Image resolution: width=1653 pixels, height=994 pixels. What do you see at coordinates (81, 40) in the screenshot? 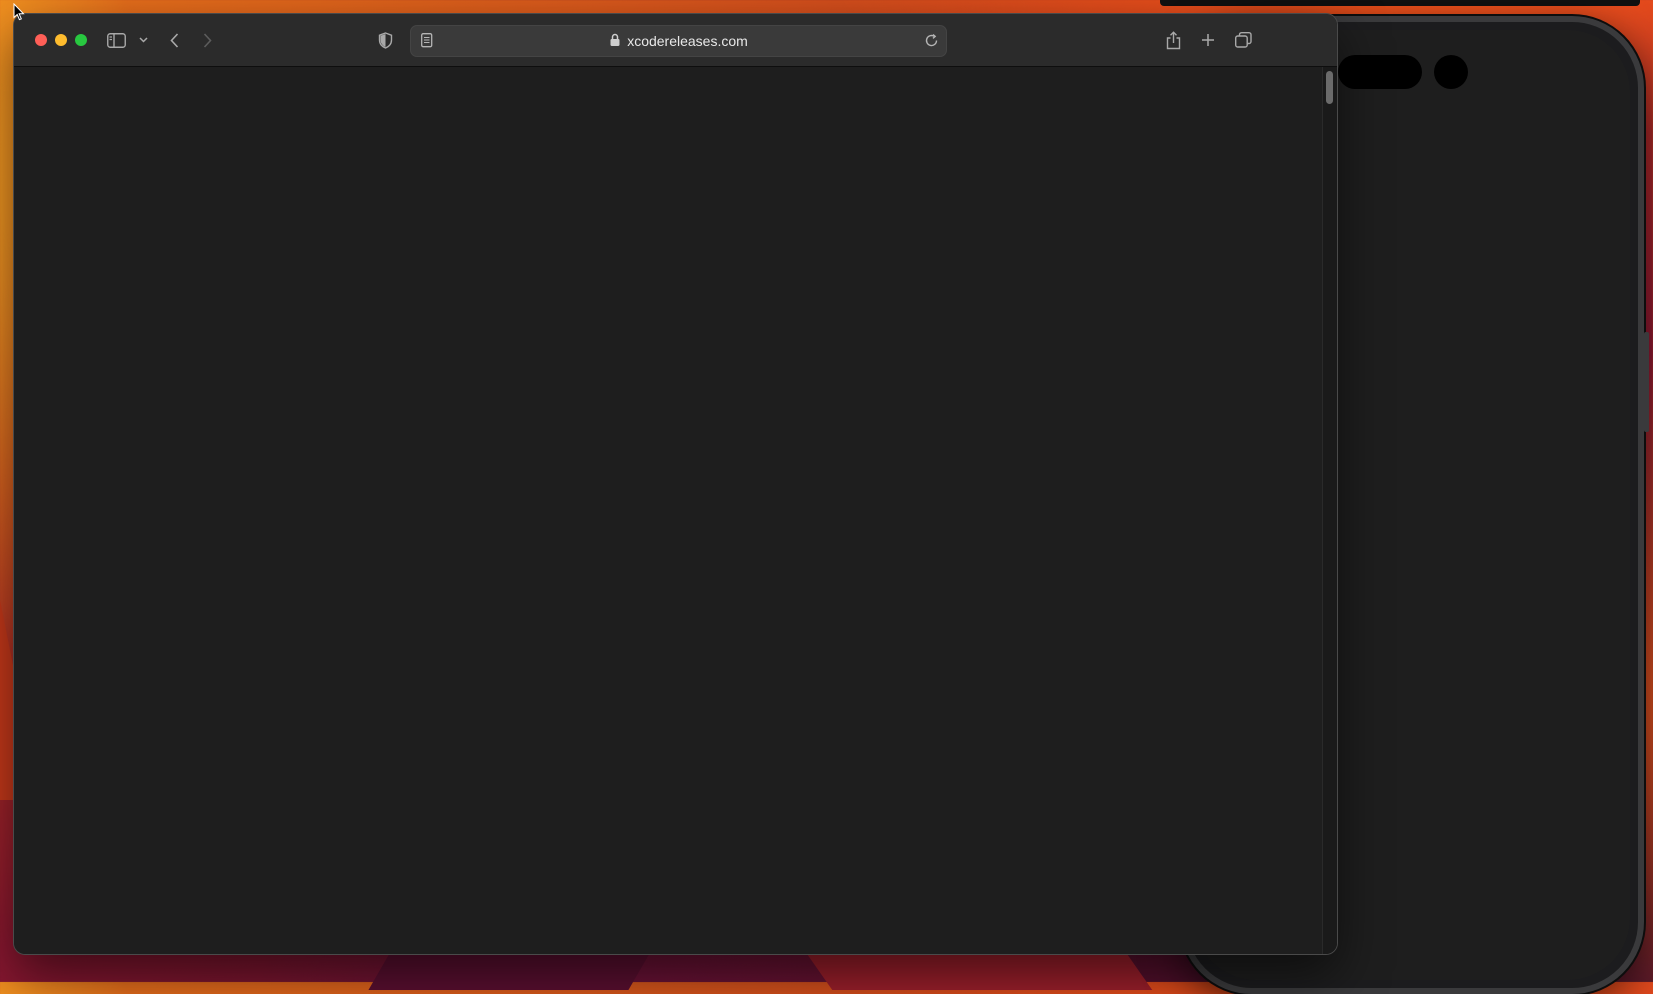
I see `zoom-window-button` at bounding box center [81, 40].